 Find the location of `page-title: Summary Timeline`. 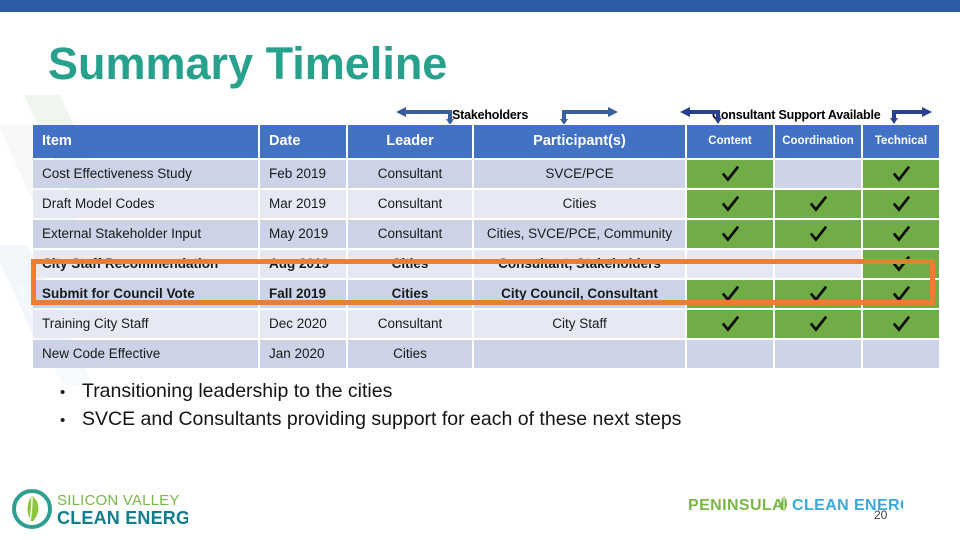

page-title: Summary Timeline is located at coordinates (248, 63).